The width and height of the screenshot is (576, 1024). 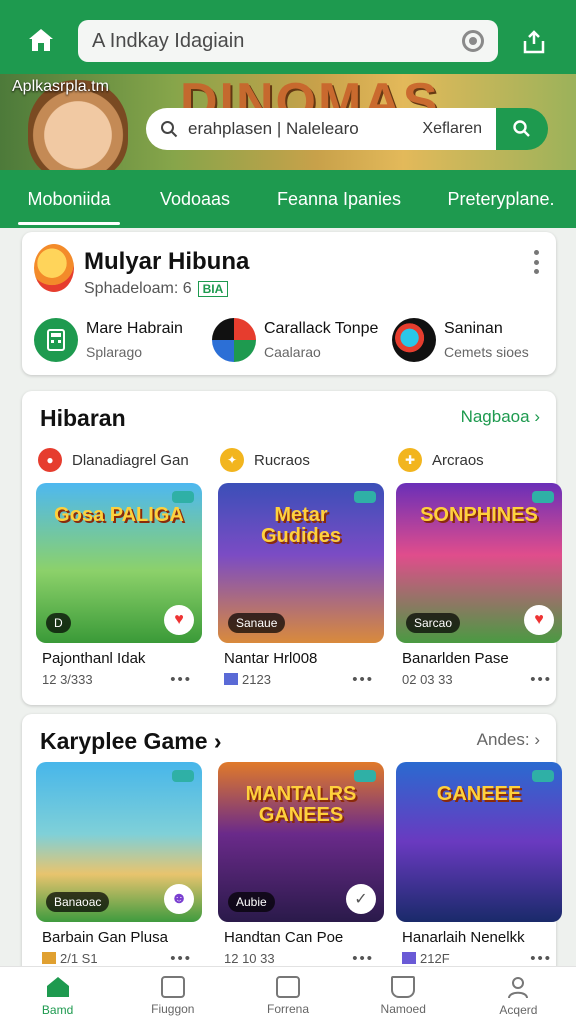 I want to click on hero-search-input: erahplasen | Nalelearo Xeflaren, so click(x=321, y=129).